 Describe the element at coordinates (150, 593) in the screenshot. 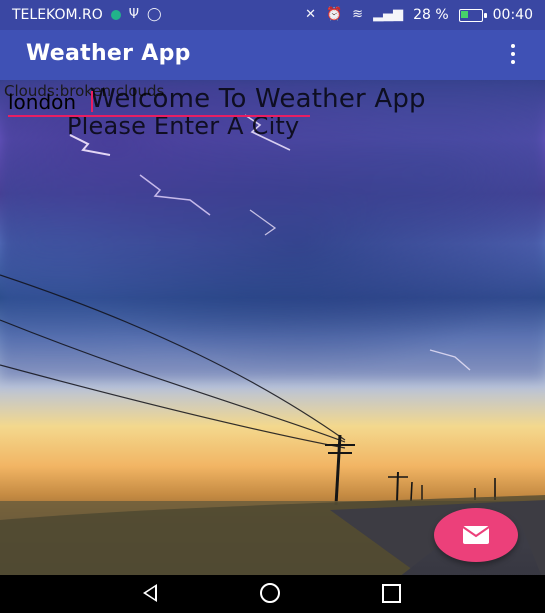

I see `back-icon` at that location.